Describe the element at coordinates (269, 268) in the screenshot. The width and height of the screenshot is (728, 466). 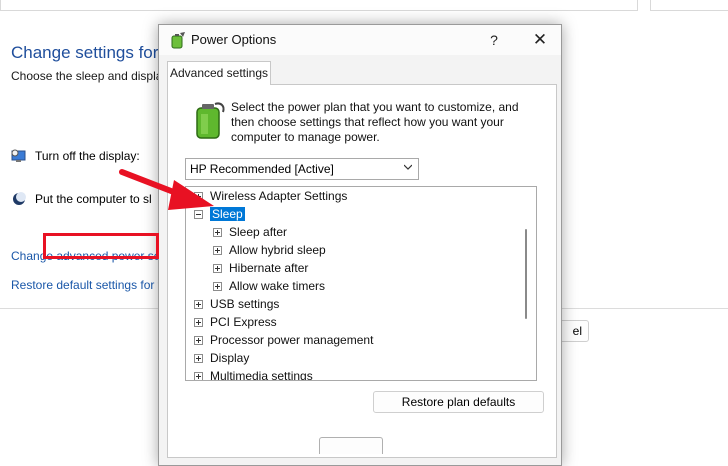
I see `tree-item-label: Hibernate after` at that location.